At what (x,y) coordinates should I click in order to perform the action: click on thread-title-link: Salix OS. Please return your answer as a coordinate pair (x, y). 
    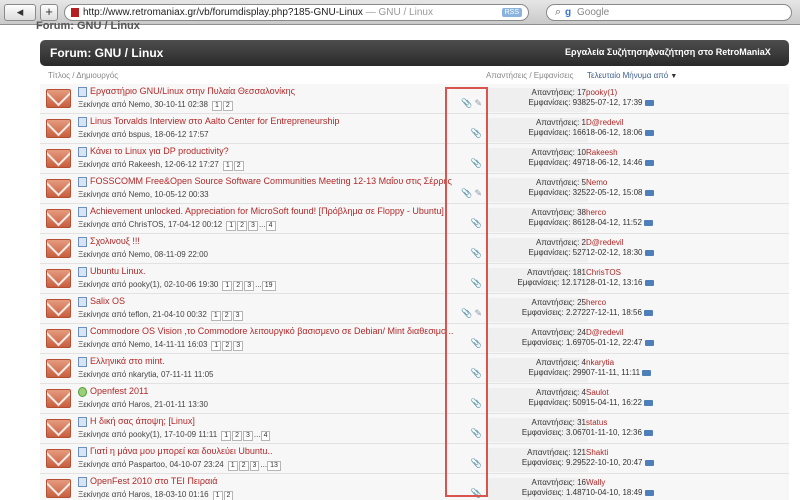
    Looking at the image, I should click on (107, 301).